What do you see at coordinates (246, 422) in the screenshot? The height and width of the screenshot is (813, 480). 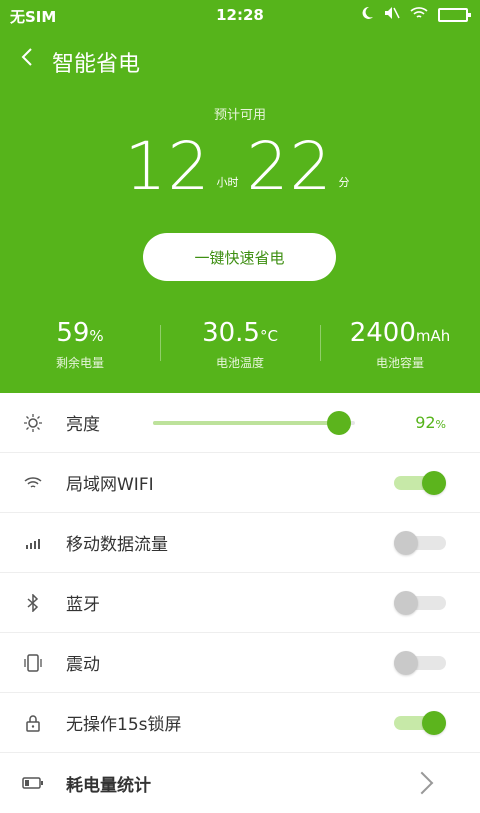 I see `slider-fill` at bounding box center [246, 422].